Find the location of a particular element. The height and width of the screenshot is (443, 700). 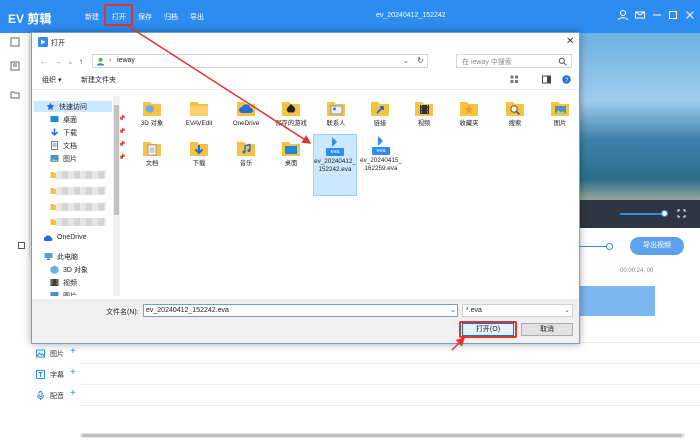

eva-icon-label: eva is located at coordinates (335, 152).